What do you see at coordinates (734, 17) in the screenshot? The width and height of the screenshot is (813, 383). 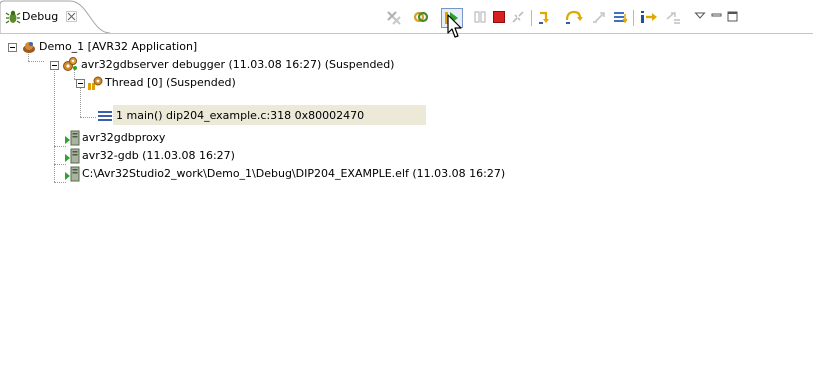 I see `maximize-icon` at bounding box center [734, 17].